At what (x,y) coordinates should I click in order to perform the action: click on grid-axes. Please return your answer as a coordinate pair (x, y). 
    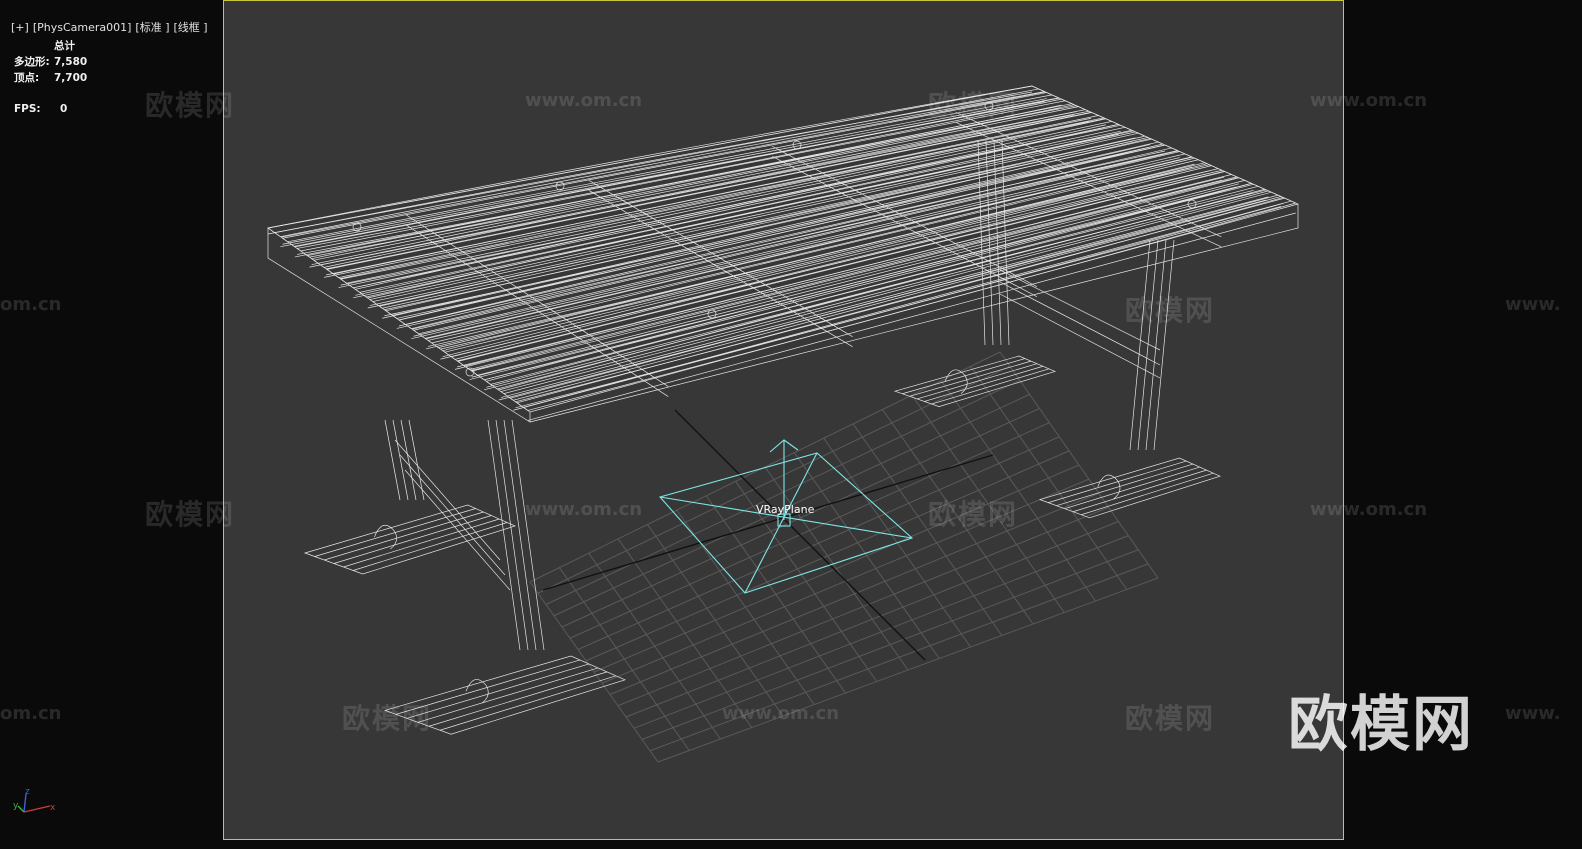
    Looking at the image, I should click on (768, 535).